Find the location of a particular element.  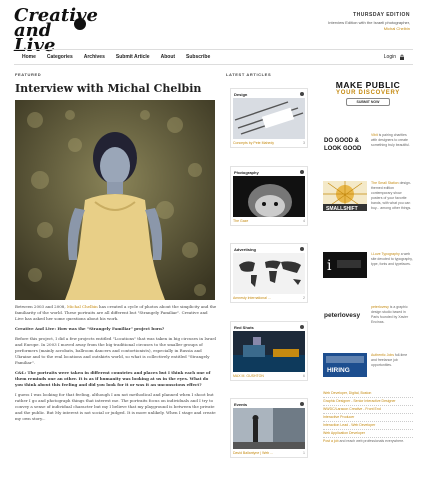

nav-home: Home is located at coordinates (29, 57).